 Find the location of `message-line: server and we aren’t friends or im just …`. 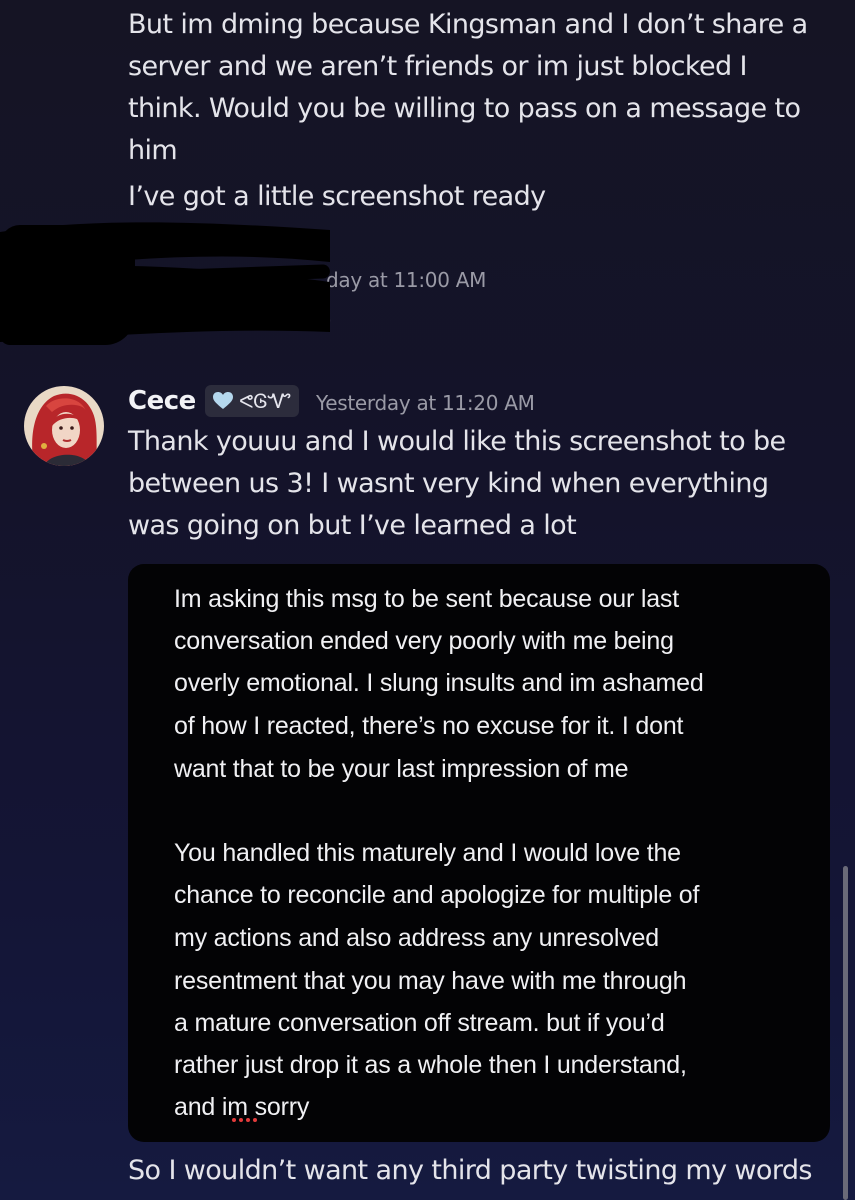

message-line: server and we aren’t friends or im just … is located at coordinates (437, 66).